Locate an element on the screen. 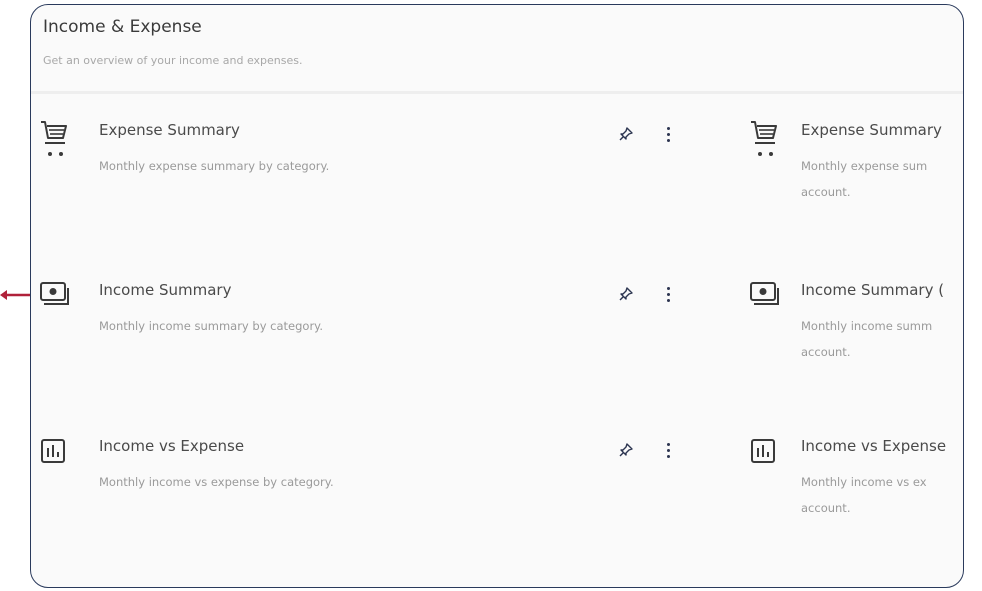  report-title: Income Summary is located at coordinates (165, 290).